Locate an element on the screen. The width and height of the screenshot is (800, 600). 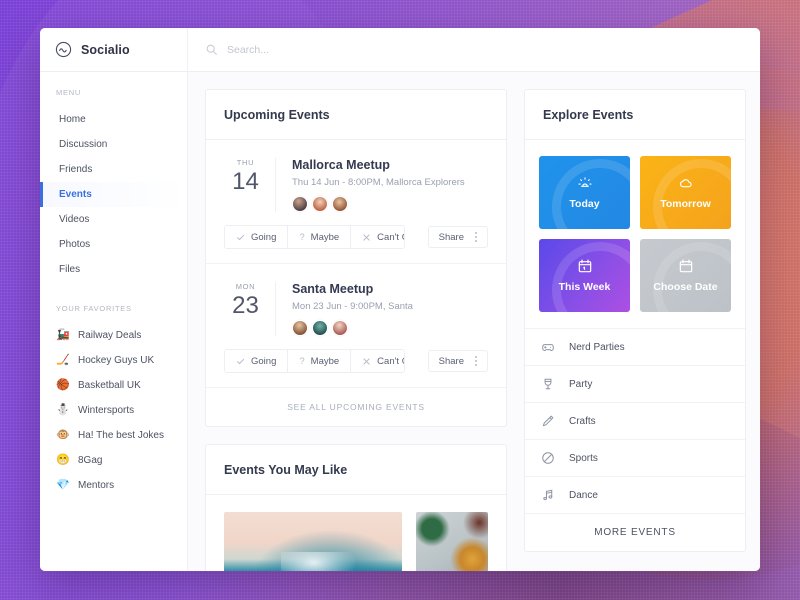
favorite-item-ha-the-best-jokes: 🐵 Ha! The best Jokes is located at coordinates (113, 435).